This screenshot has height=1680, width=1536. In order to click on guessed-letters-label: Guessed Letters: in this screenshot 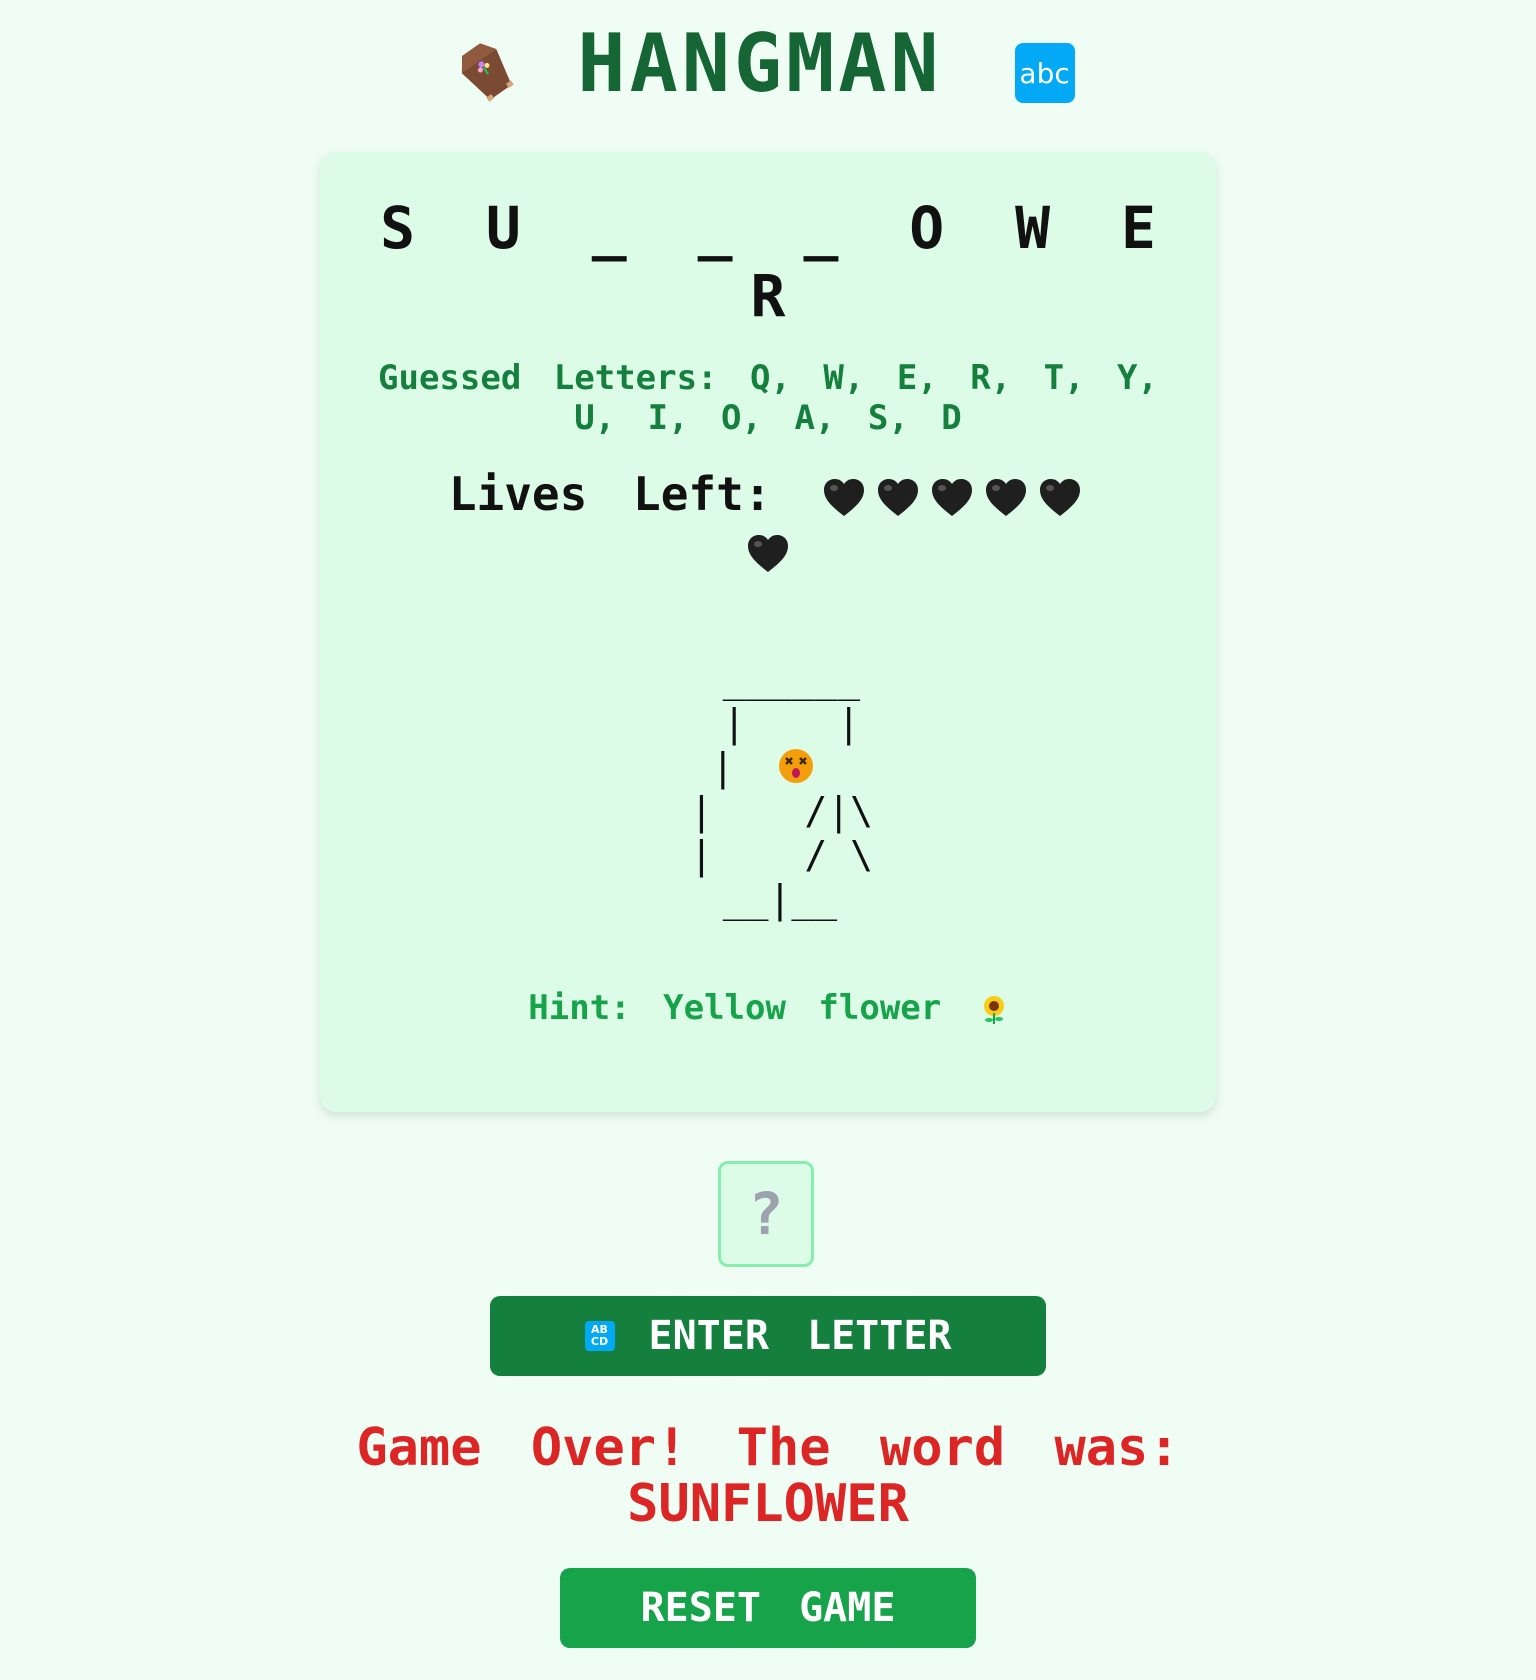, I will do `click(548, 378)`.